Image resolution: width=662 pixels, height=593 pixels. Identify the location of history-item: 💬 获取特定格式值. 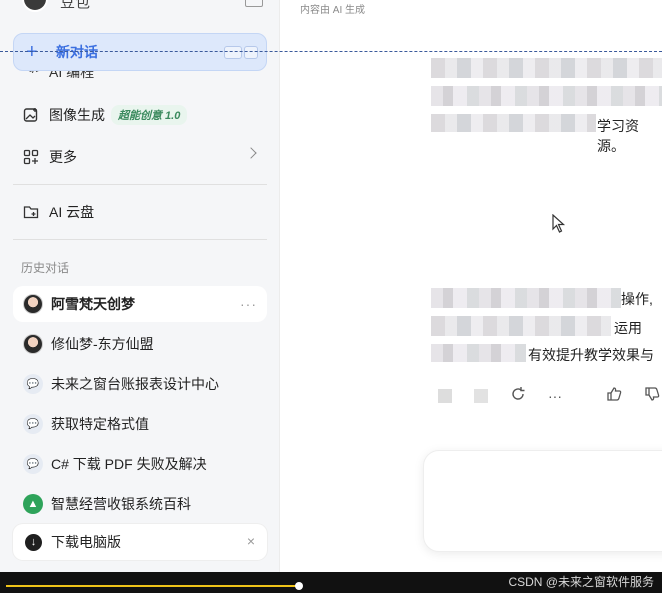
(140, 424).